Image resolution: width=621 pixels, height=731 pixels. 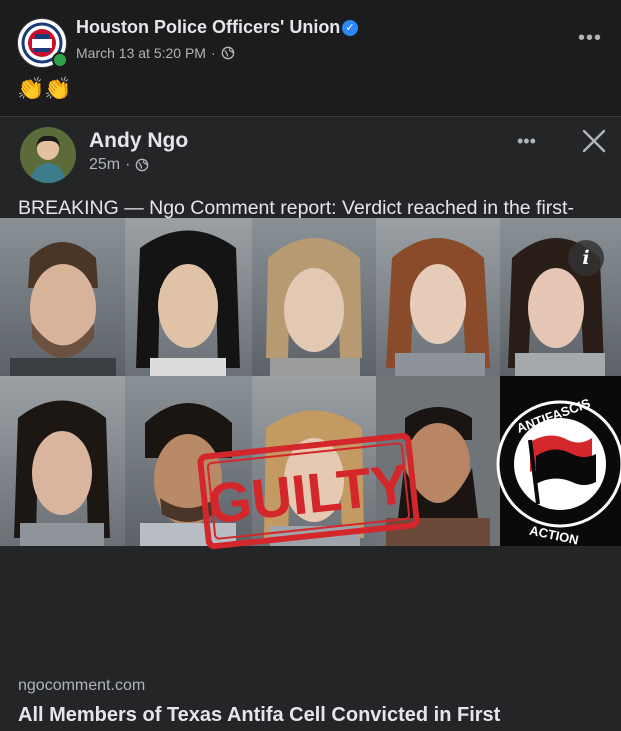 What do you see at coordinates (104, 165) in the screenshot?
I see `shared-timestamp: 25m` at bounding box center [104, 165].